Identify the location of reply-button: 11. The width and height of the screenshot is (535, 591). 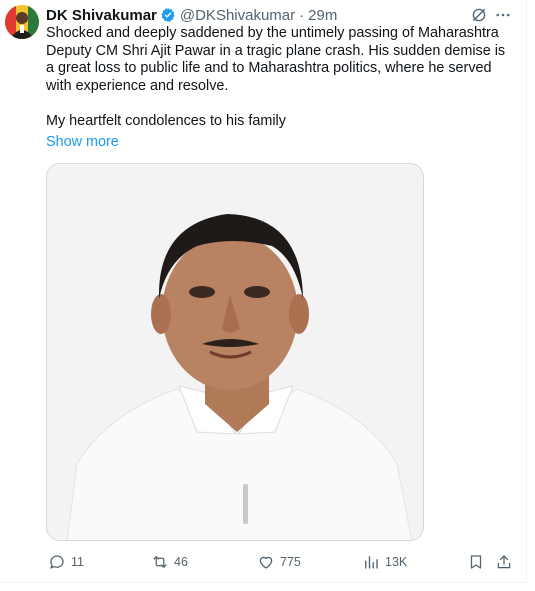
(66, 562).